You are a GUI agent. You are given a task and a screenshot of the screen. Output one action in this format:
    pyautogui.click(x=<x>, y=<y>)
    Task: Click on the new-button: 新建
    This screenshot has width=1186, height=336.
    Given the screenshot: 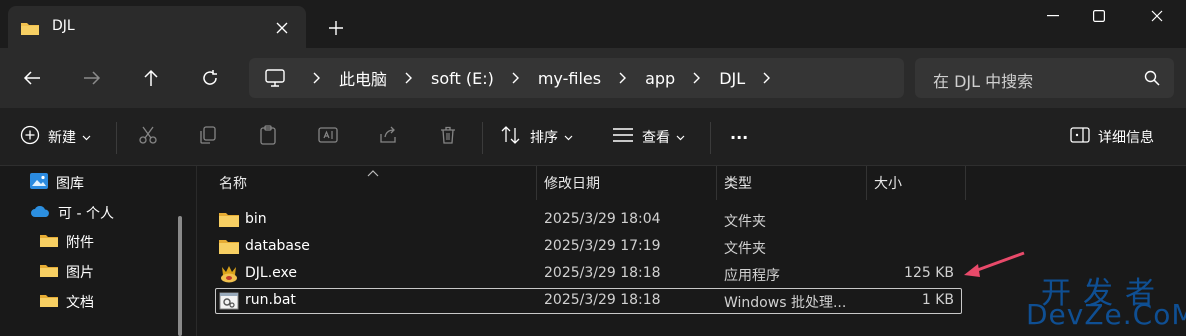 What is the action you would take?
    pyautogui.click(x=55, y=137)
    